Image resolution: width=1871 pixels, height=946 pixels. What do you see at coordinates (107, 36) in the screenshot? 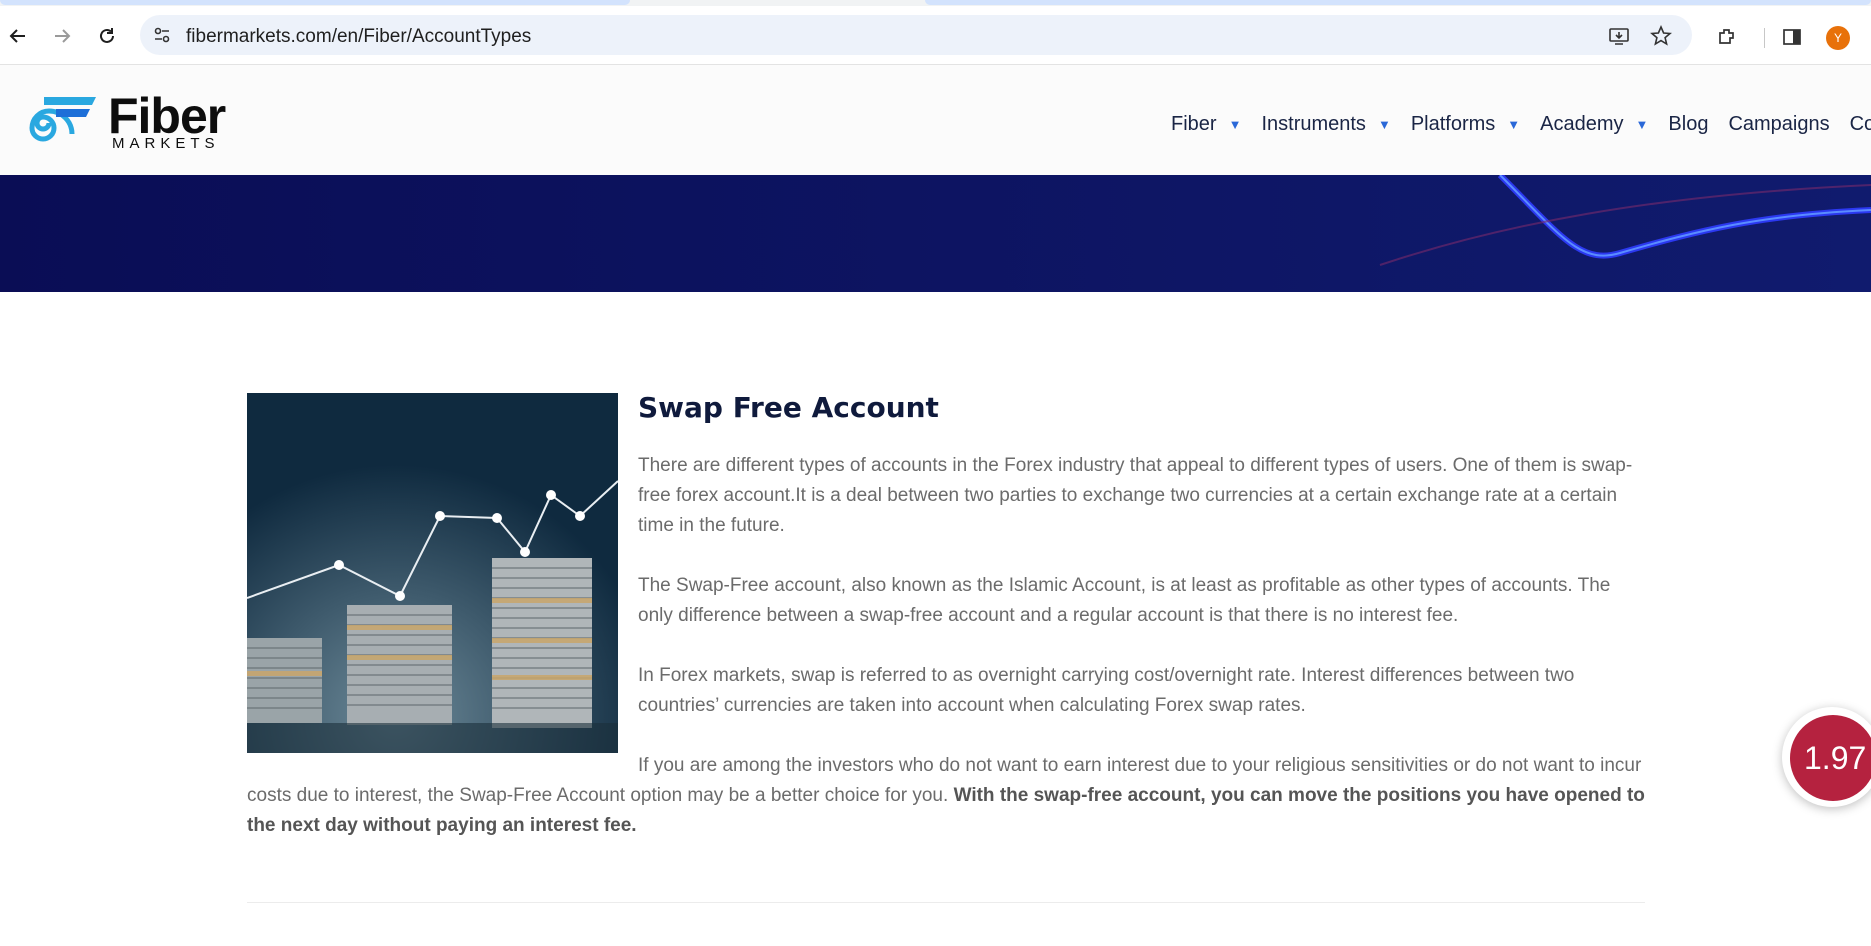
I see `reload-icon` at bounding box center [107, 36].